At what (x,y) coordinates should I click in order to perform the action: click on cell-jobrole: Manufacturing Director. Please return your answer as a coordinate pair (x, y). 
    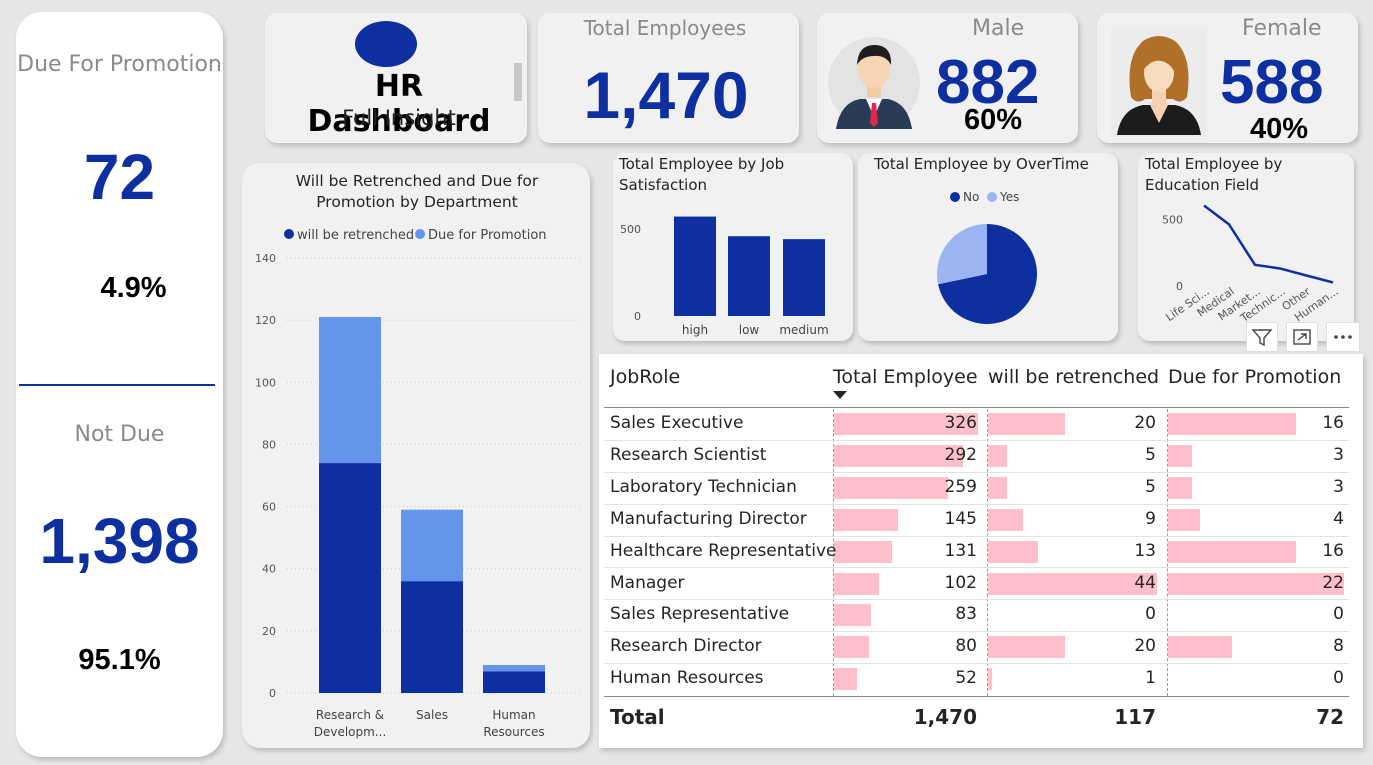
    Looking at the image, I should click on (708, 518).